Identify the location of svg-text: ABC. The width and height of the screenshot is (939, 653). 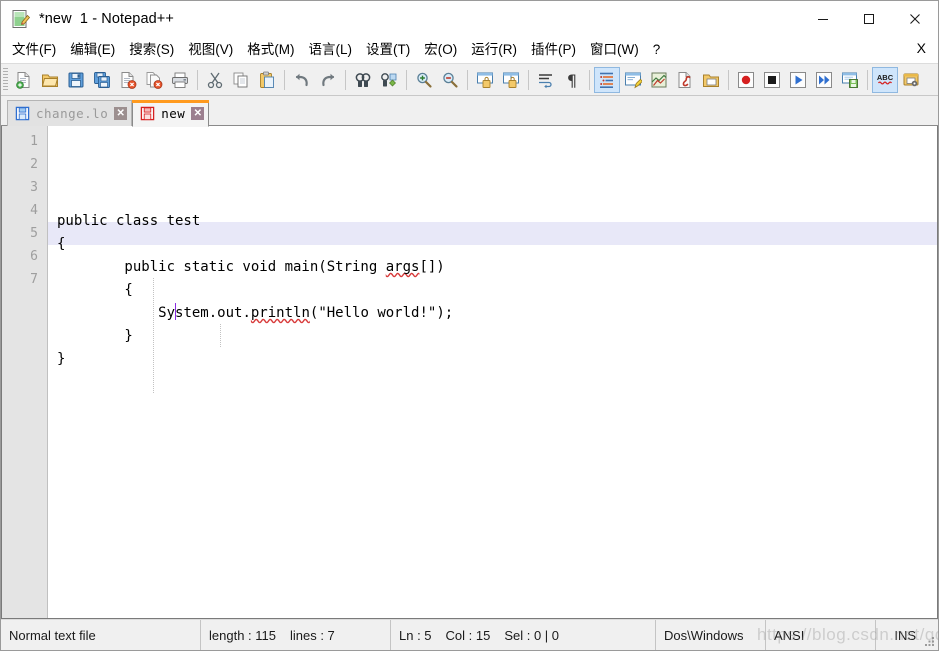
(885, 77).